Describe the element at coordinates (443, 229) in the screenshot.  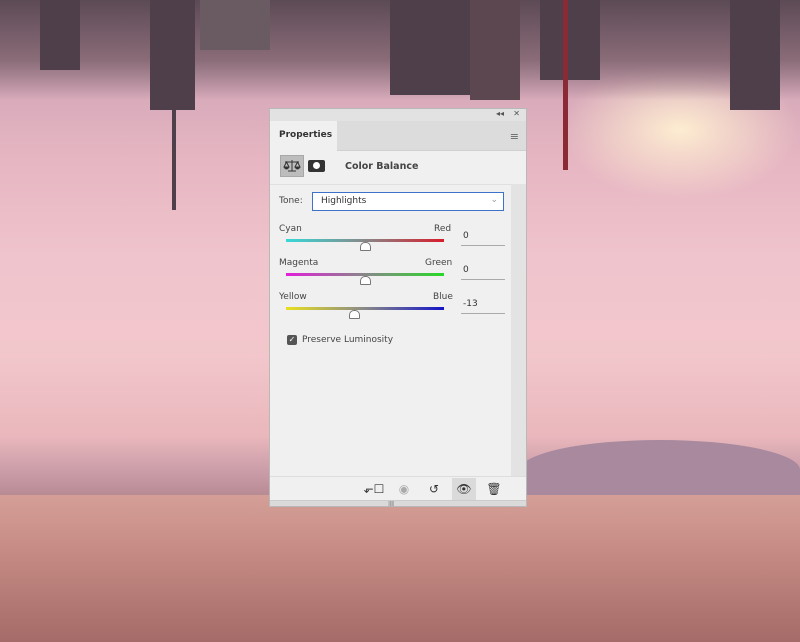
I see `slider-right-label: Red` at that location.